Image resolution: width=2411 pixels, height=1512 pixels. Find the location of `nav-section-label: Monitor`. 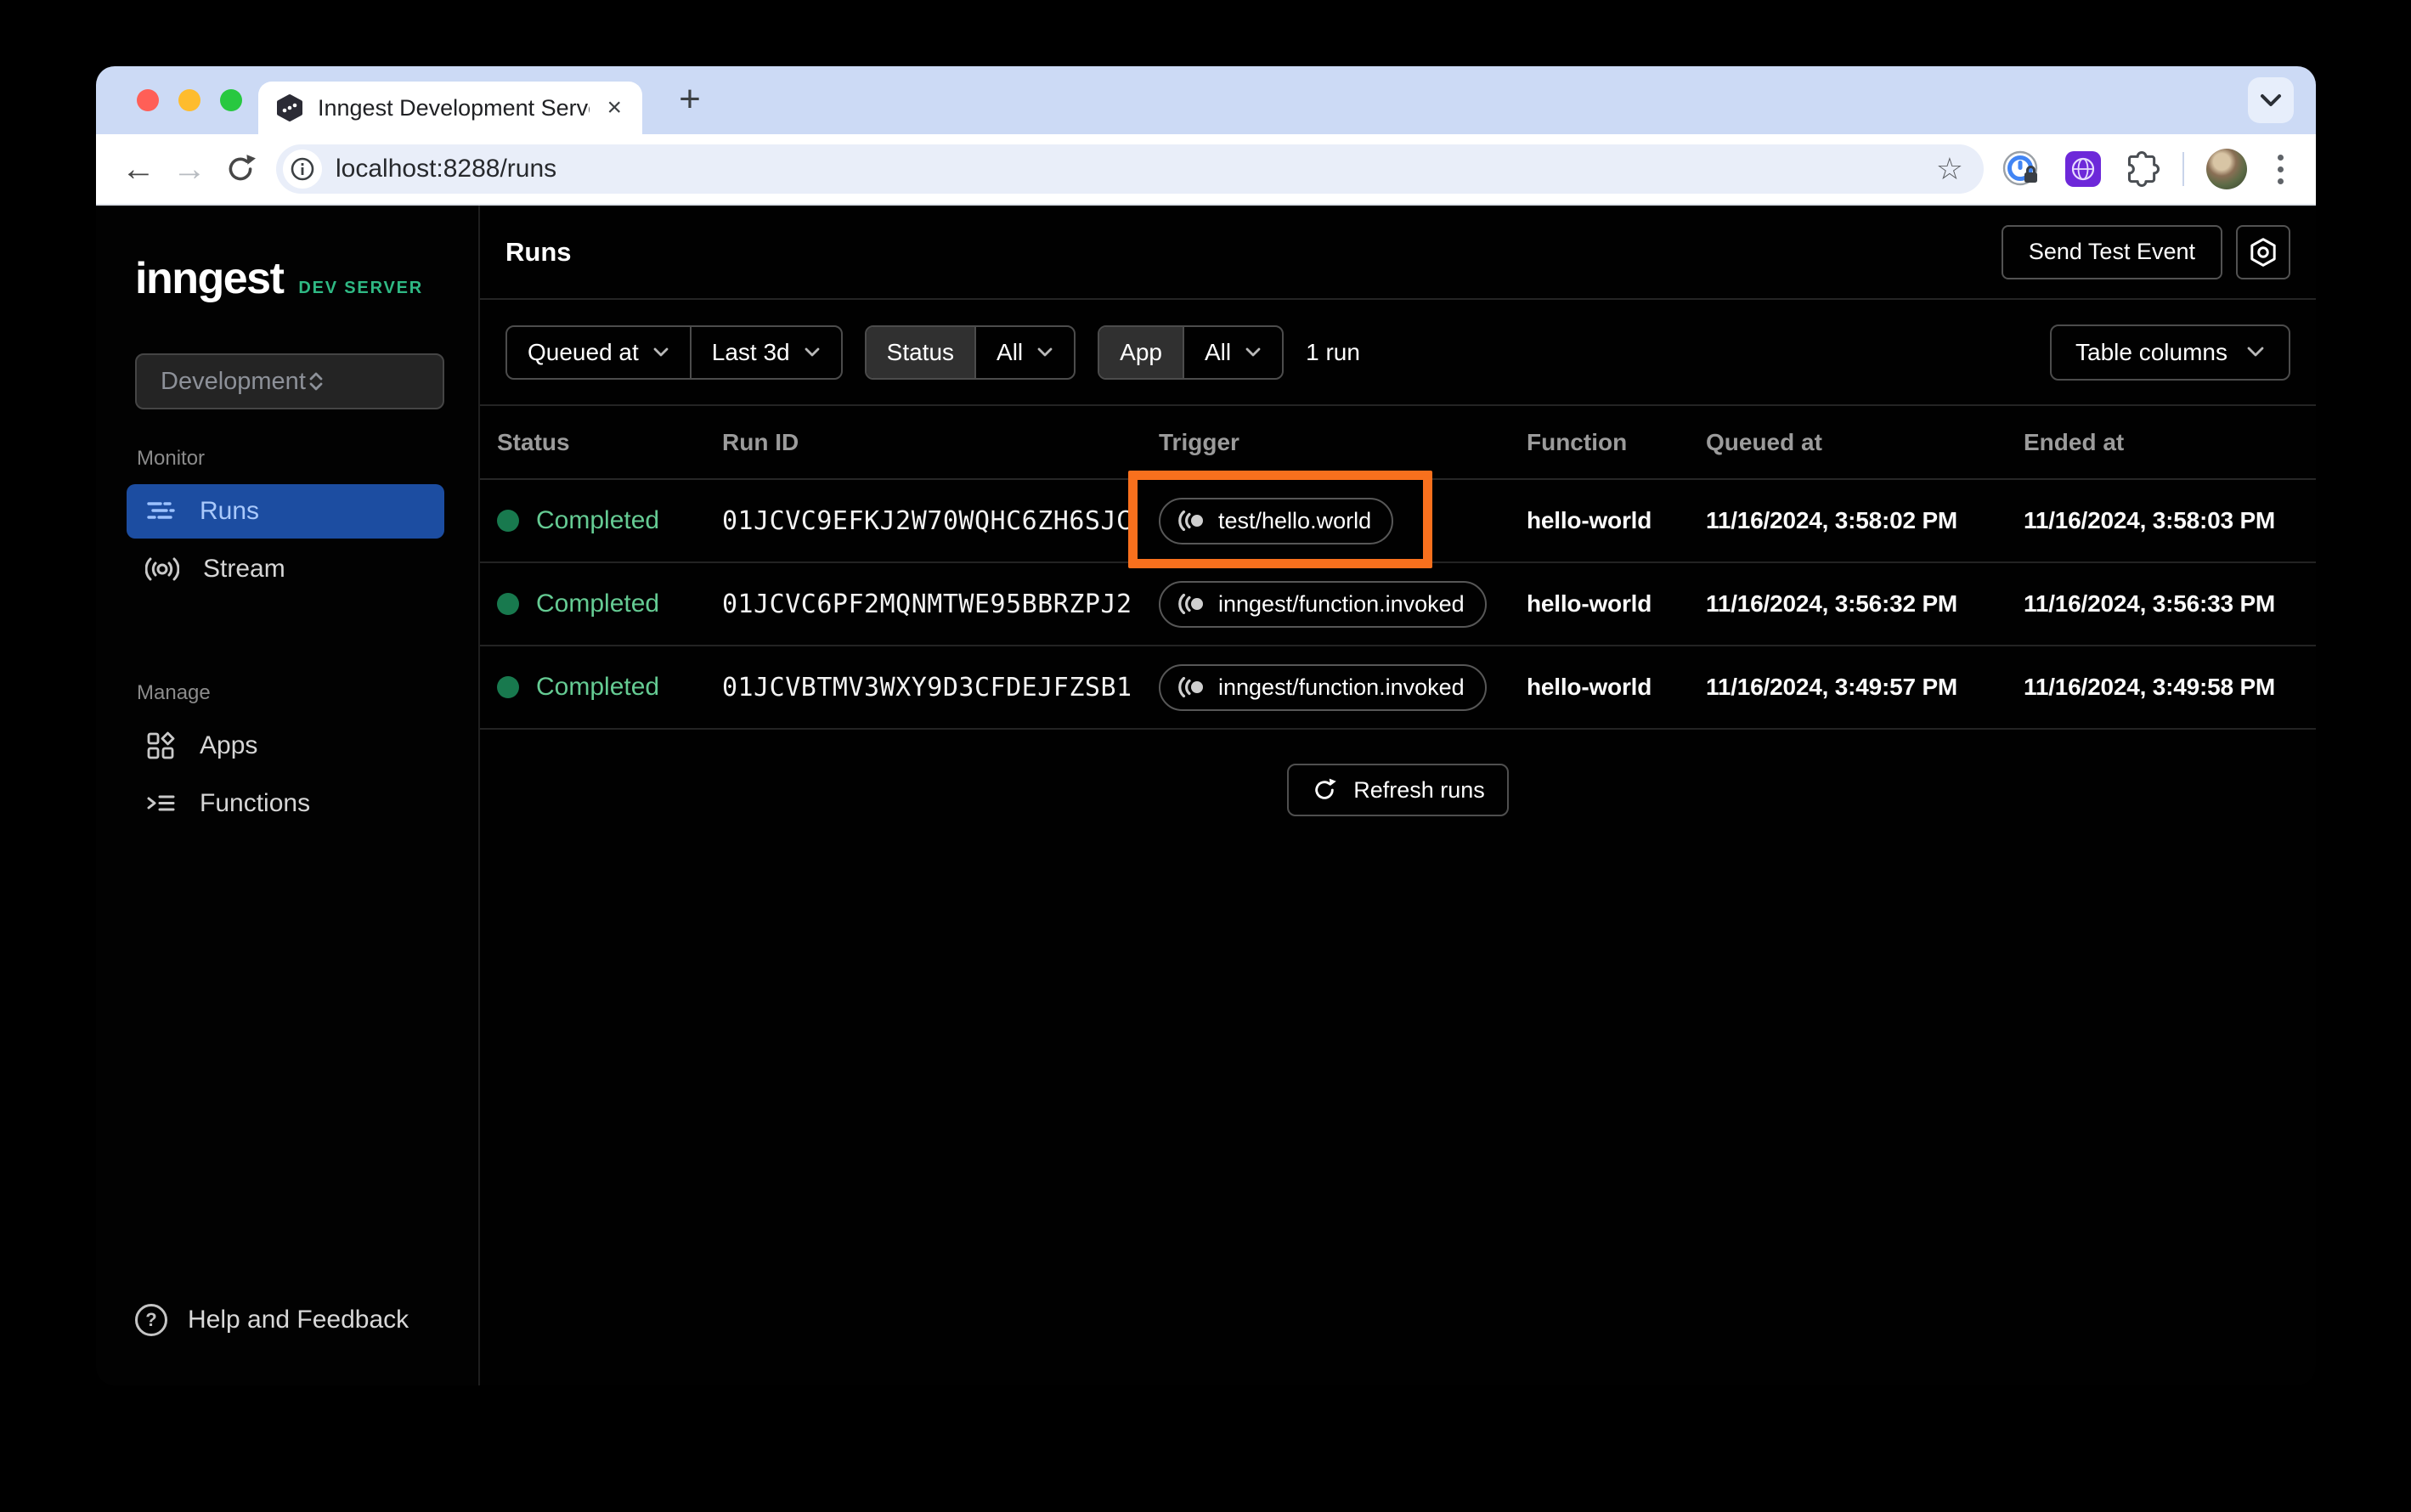

nav-section-label: Monitor is located at coordinates (171, 458).